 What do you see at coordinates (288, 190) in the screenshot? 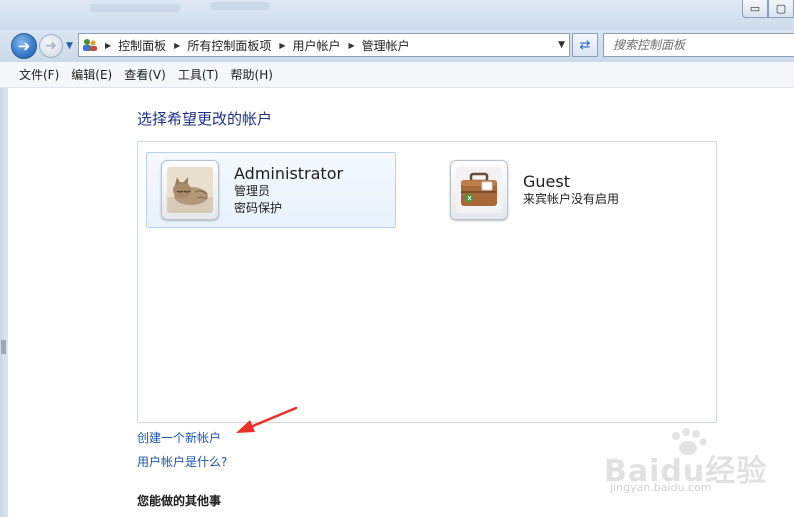
I see `account-info: Administrator 管理员 密码保护` at bounding box center [288, 190].